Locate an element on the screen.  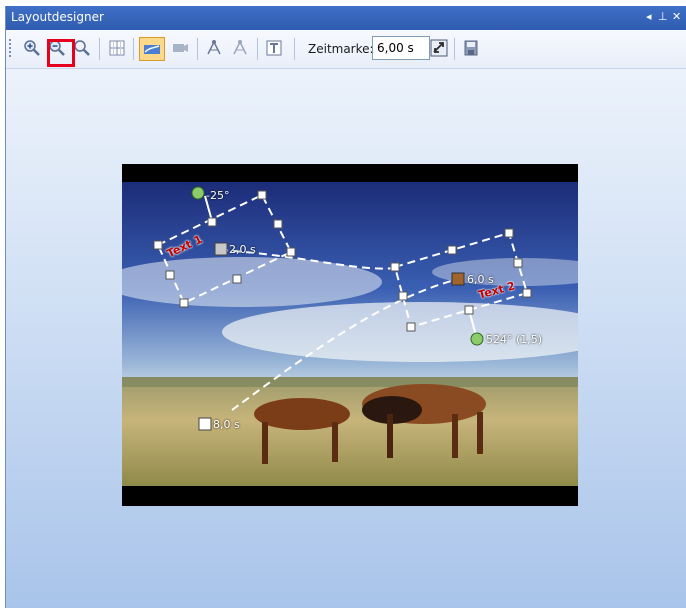
pin-icon: ⊥ is located at coordinates (663, 16).